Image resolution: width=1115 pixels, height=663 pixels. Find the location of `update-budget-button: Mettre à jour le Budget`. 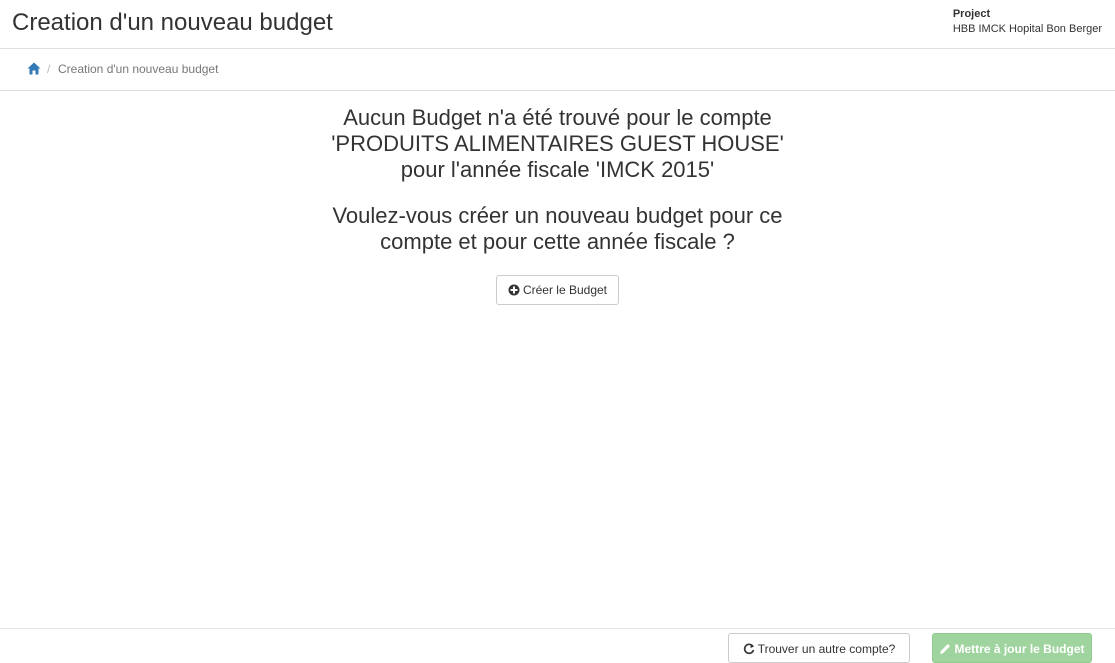

update-budget-button: Mettre à jour le Budget is located at coordinates (1012, 648).